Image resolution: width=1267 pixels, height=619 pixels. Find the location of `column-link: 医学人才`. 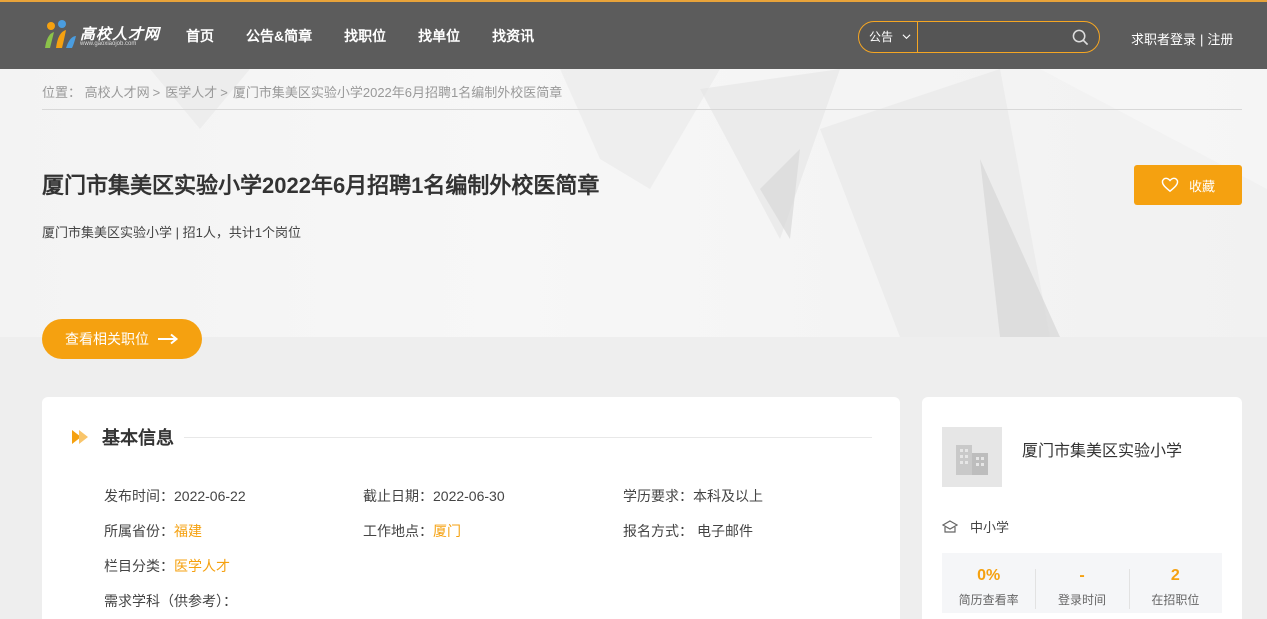

column-link: 医学人才 is located at coordinates (202, 566).